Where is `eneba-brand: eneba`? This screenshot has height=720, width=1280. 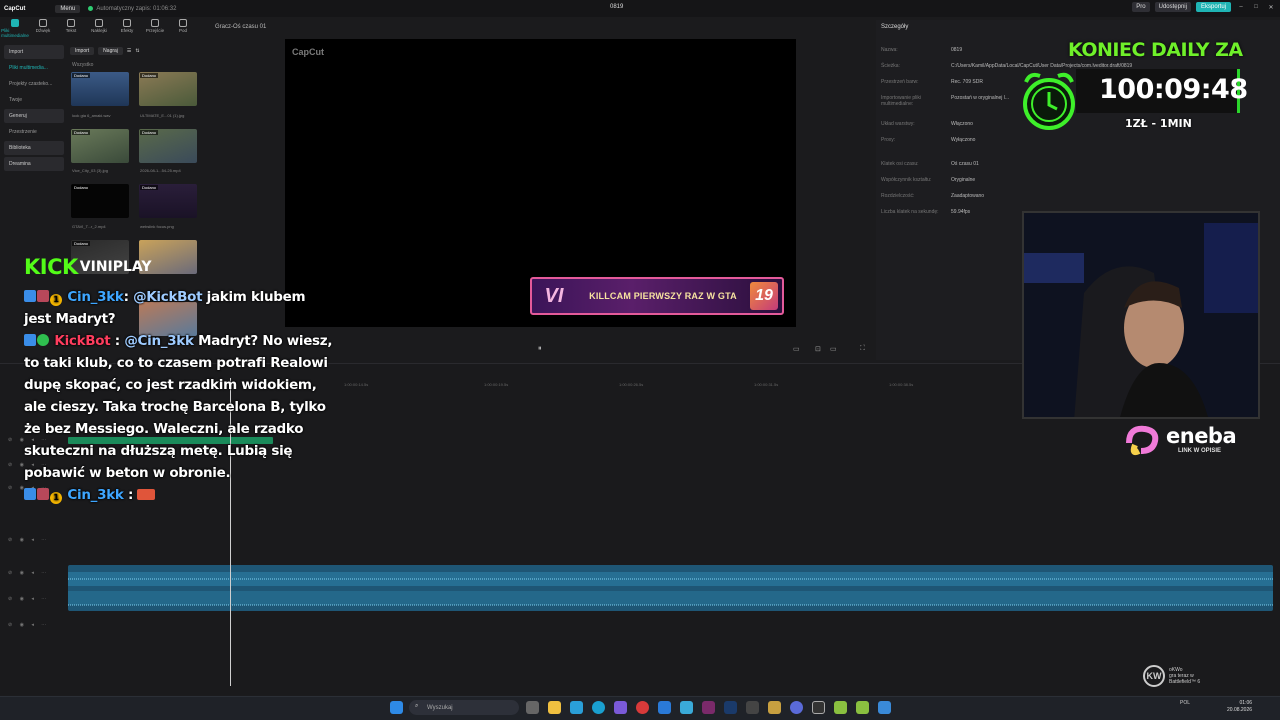
eneba-brand: eneba is located at coordinates (1201, 436).